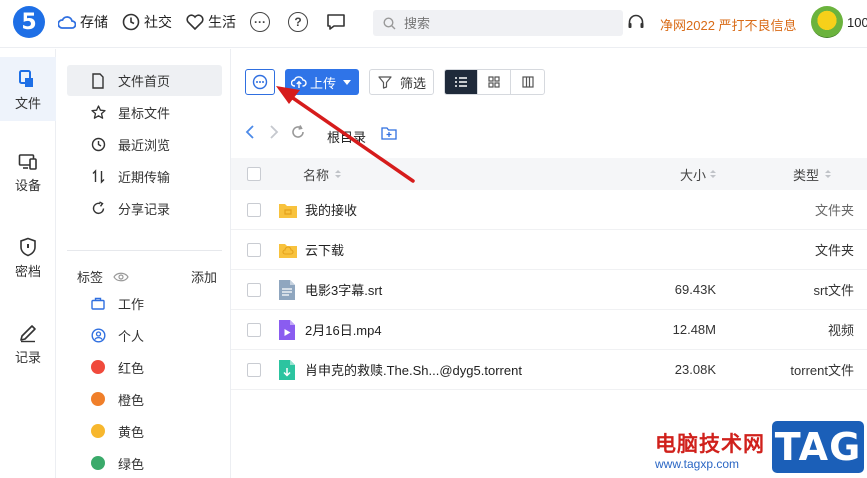  I want to click on annotation-arrow, so click(345, 134).